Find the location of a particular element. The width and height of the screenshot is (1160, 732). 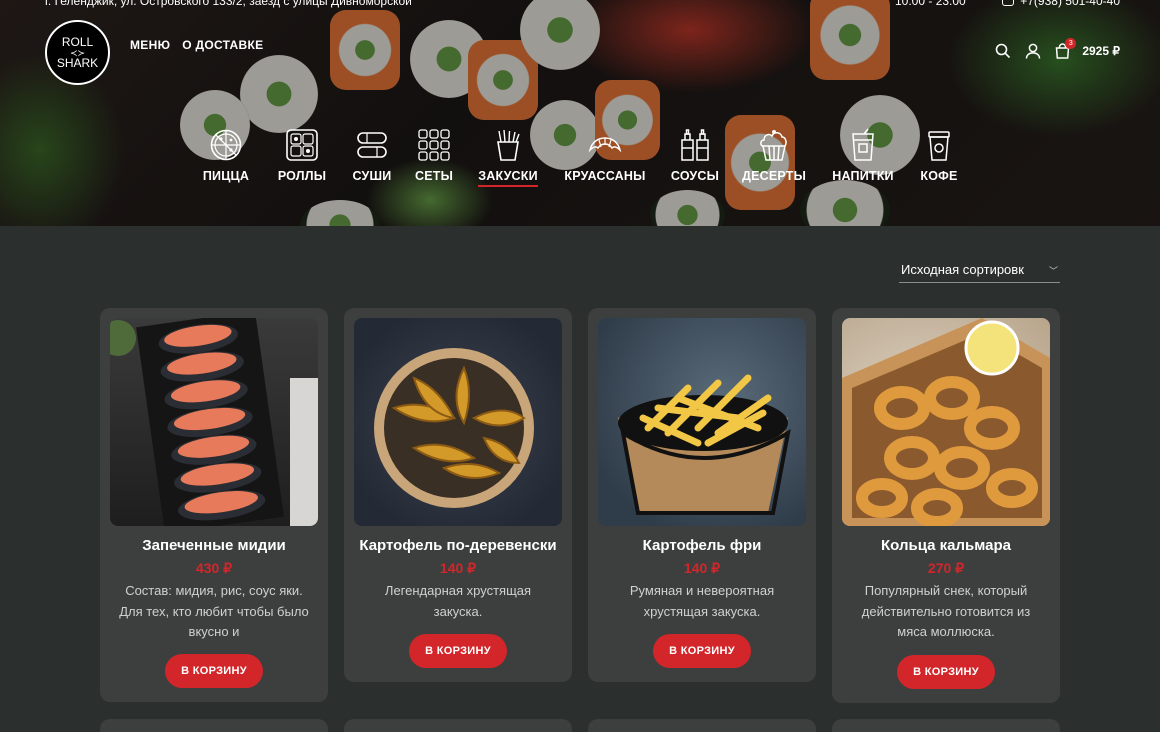

sort-selected-value: Исходная сортировк is located at coordinates (962, 269).